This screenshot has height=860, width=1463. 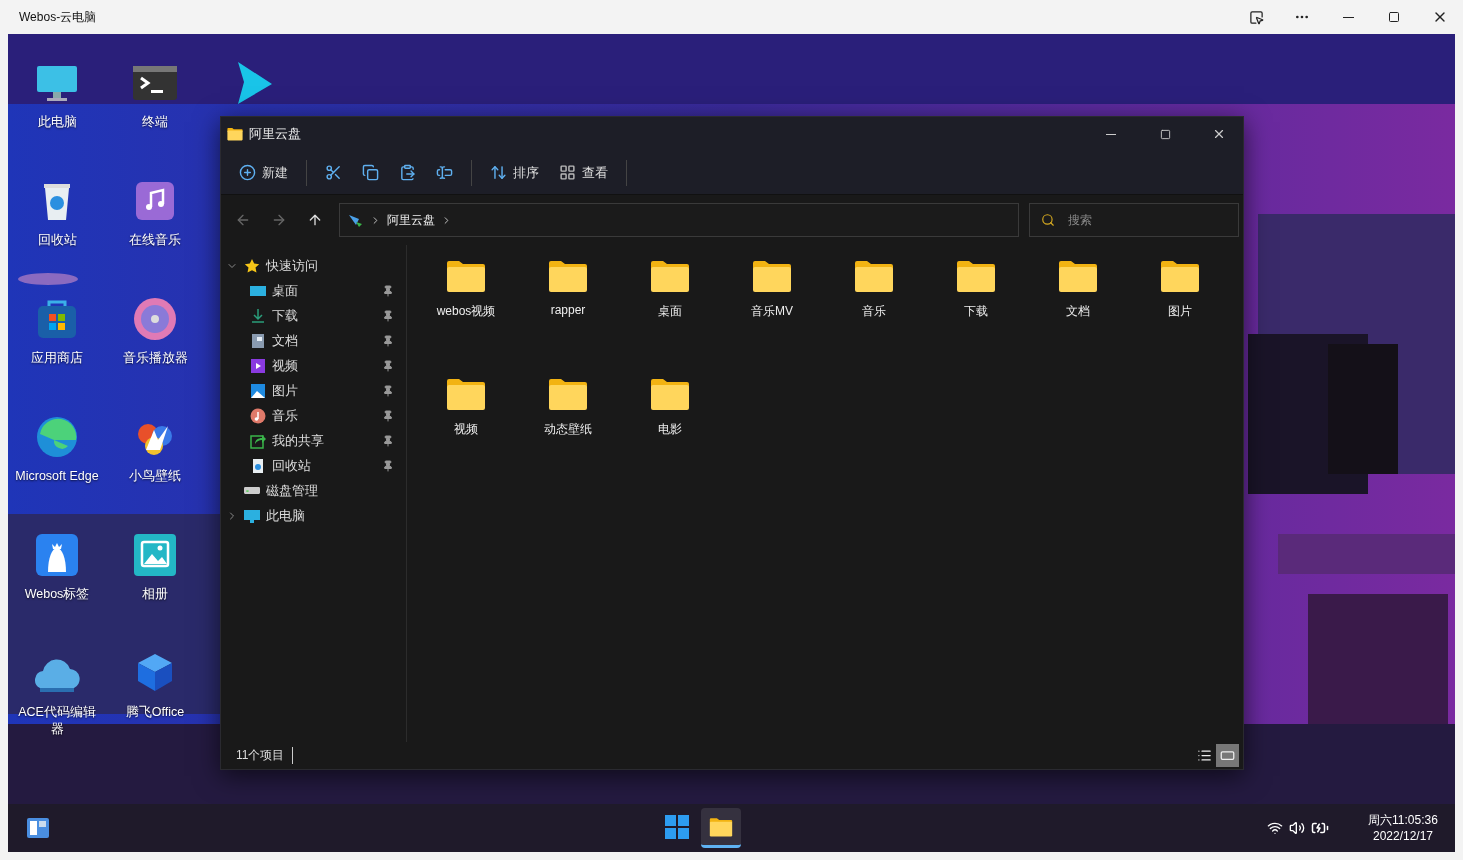 I want to click on app-label: Microsoft Edge, so click(x=57, y=476).